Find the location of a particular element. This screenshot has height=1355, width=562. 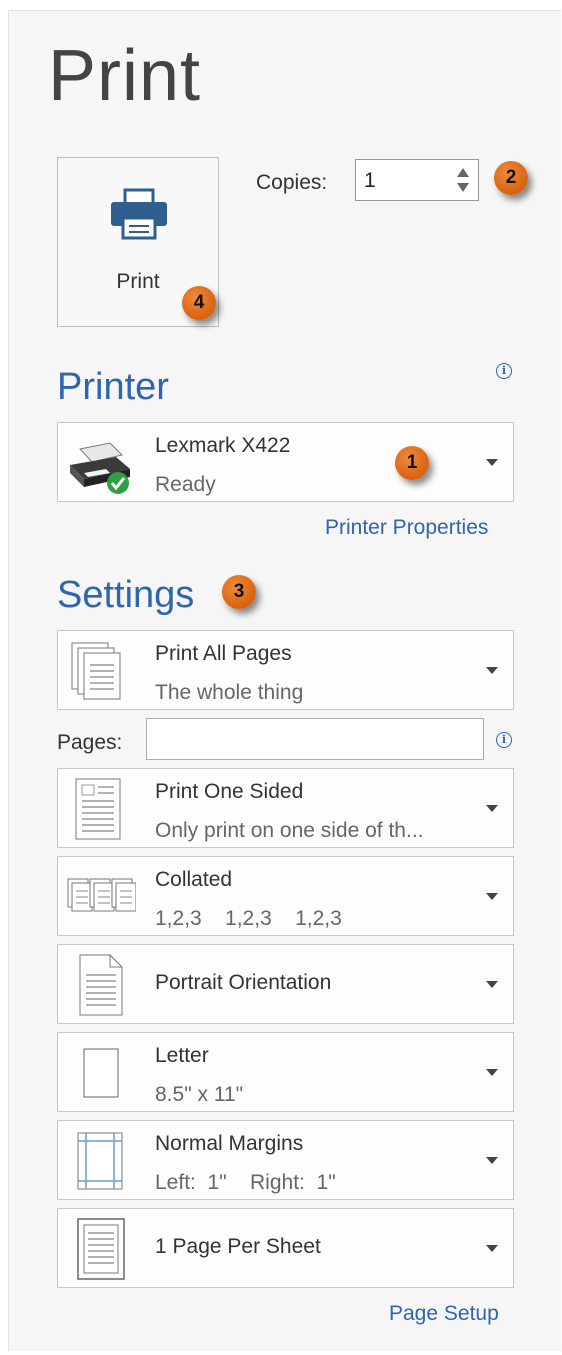

collation-subtitle: 1,2,3 1,2,3 1,2,3 is located at coordinates (248, 918).